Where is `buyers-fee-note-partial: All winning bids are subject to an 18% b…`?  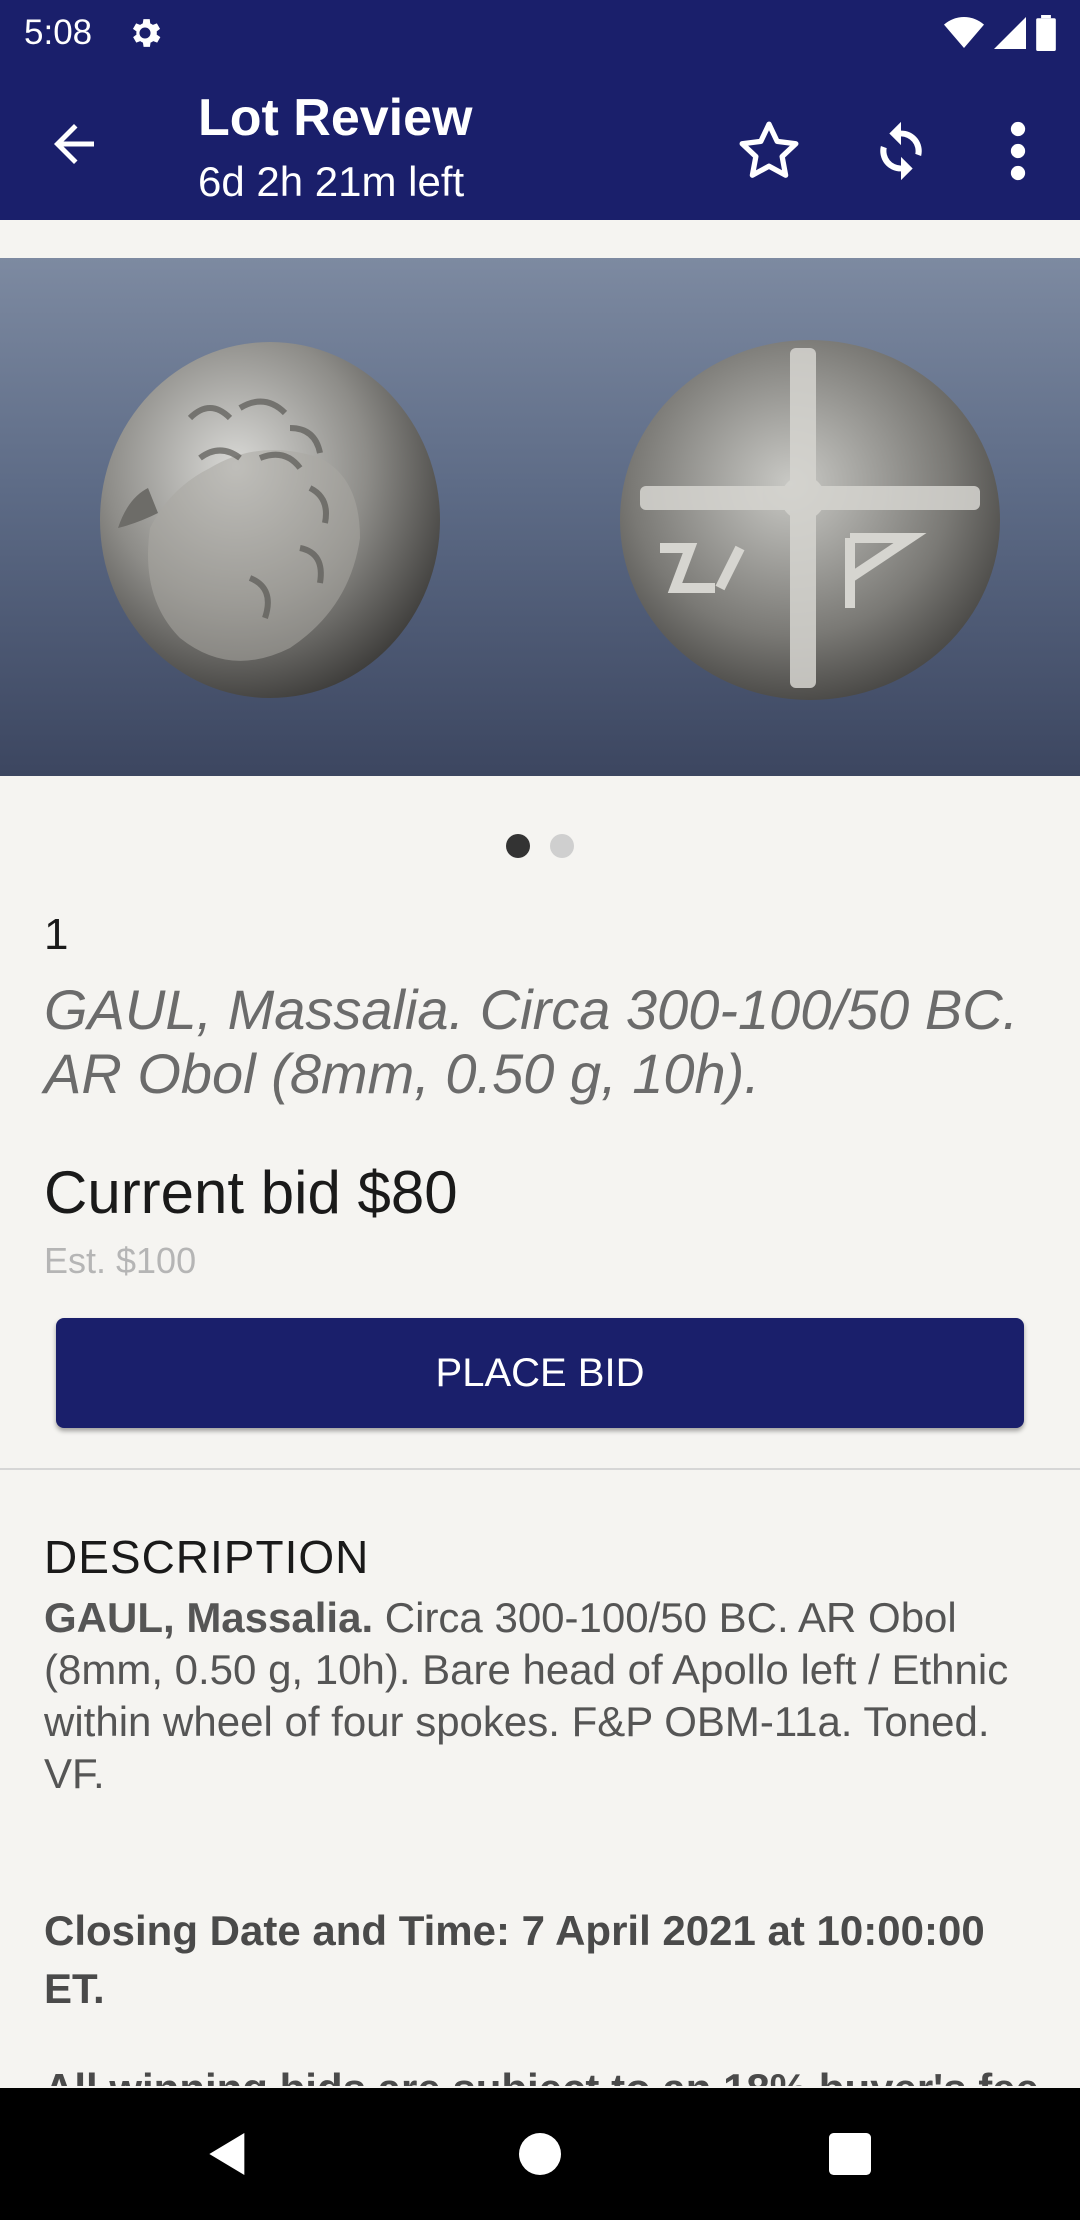
buyers-fee-note-partial: All winning bids are subject to an 18% b… is located at coordinates (544, 2078).